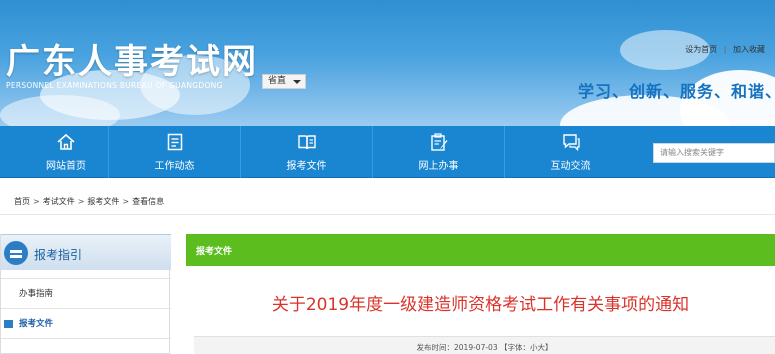 The height and width of the screenshot is (354, 775). I want to click on sidebar-header: 报考指引, so click(86, 252).